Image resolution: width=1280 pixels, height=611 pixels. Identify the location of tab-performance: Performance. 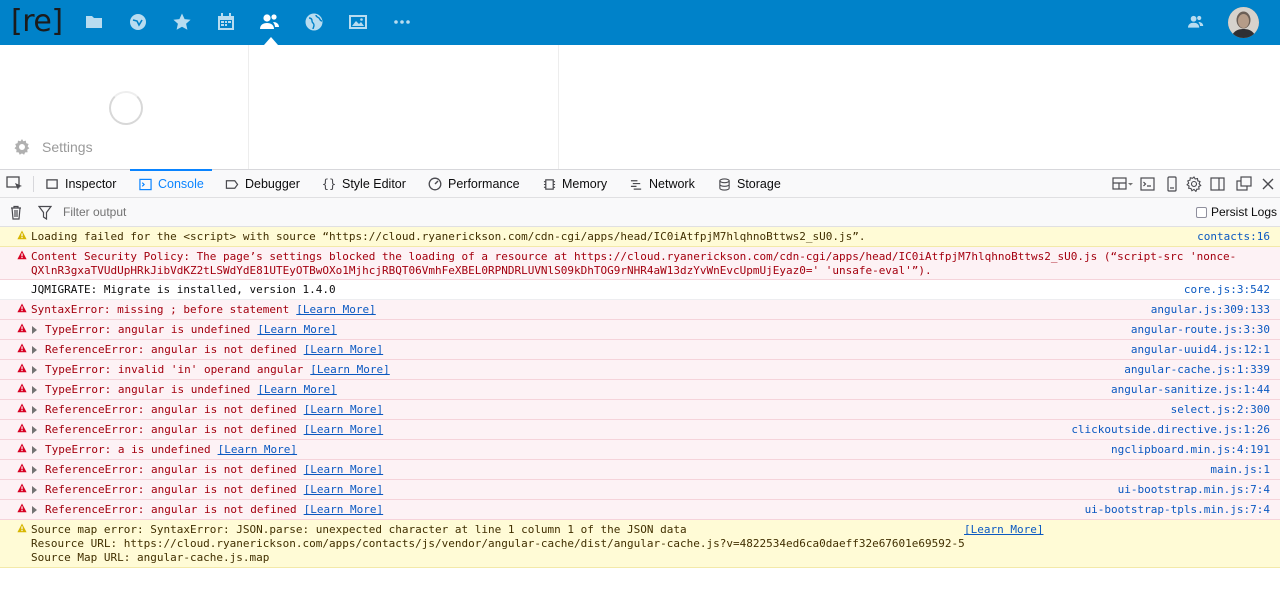
(474, 184).